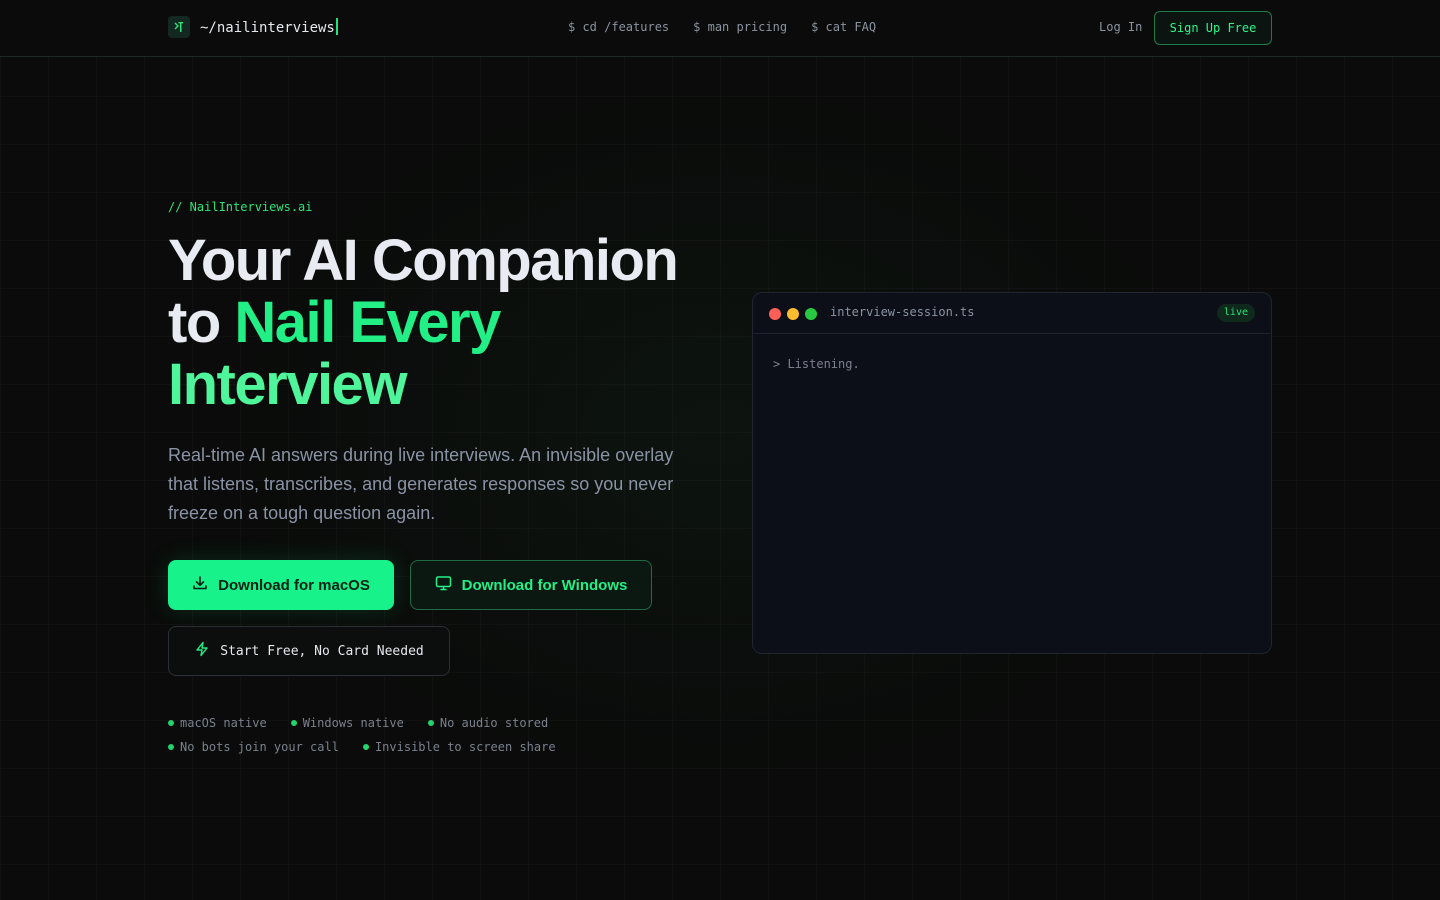  Describe the element at coordinates (740, 27) in the screenshot. I see `nav-link-pricing: $ man pricing` at that location.